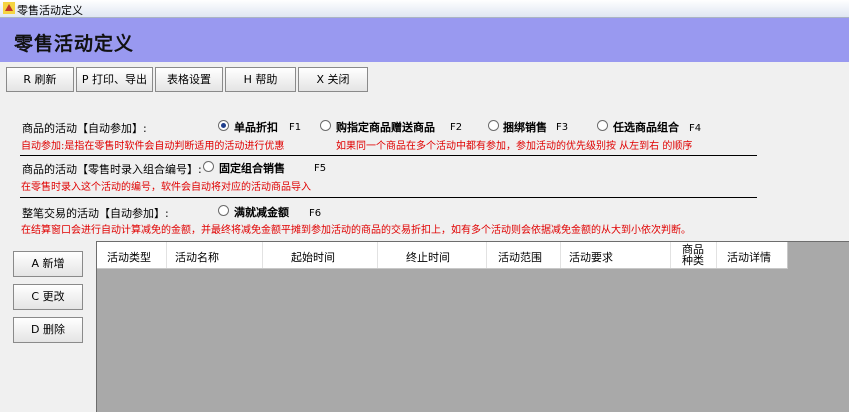 This screenshot has height=412, width=849. I want to click on edit-button: C 更改, so click(48, 297).